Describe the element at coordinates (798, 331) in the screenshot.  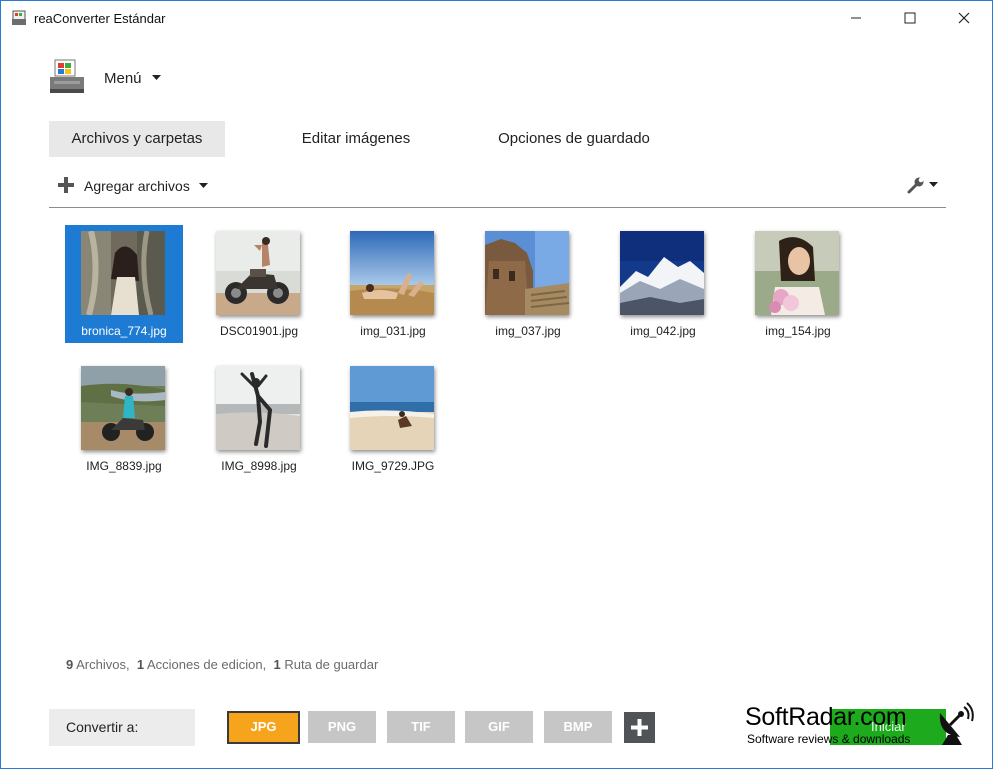
I see `file-name: img_154.jpg` at that location.